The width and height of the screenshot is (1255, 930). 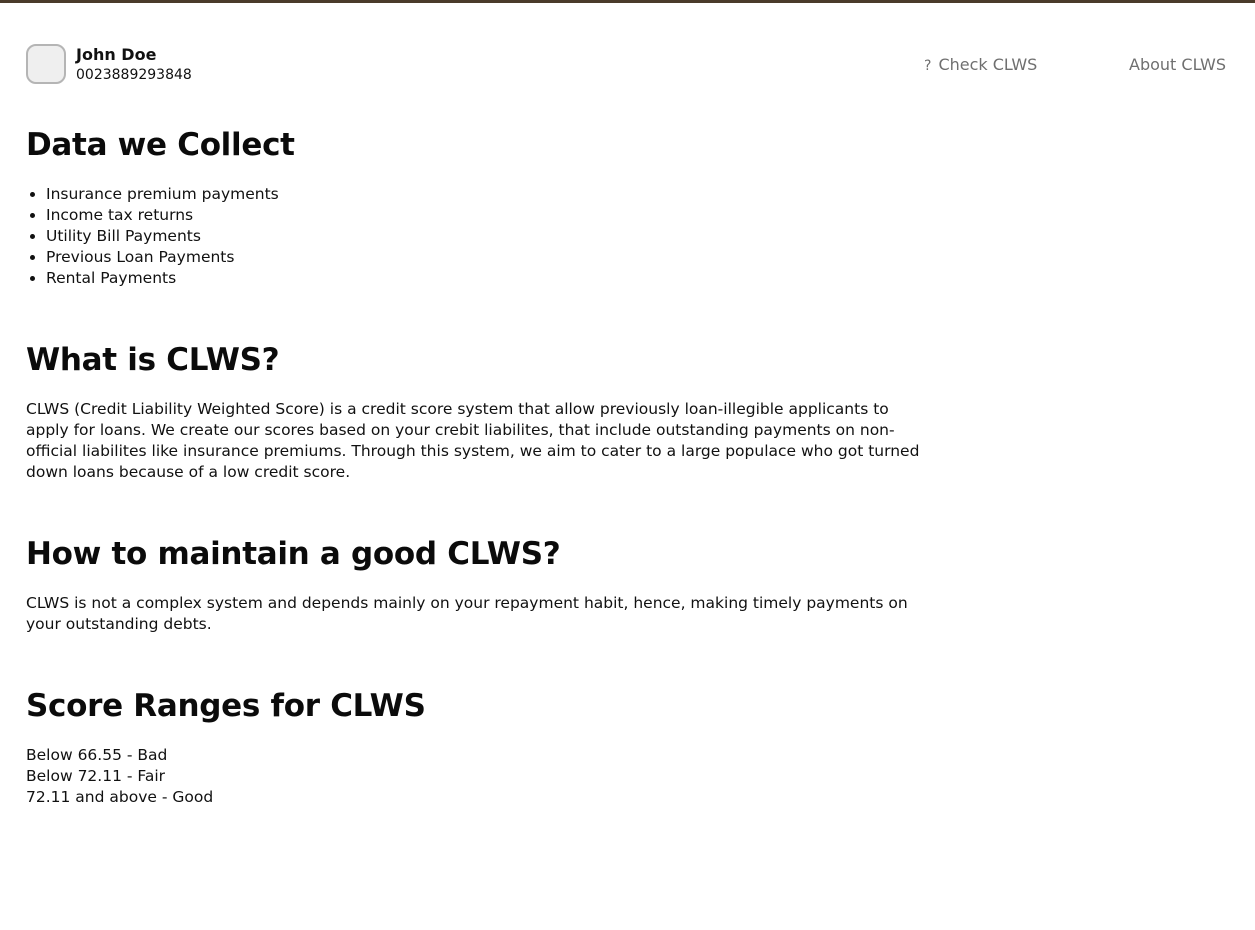 I want to click on range-item: Below 66.55 - Bad, so click(x=97, y=755).